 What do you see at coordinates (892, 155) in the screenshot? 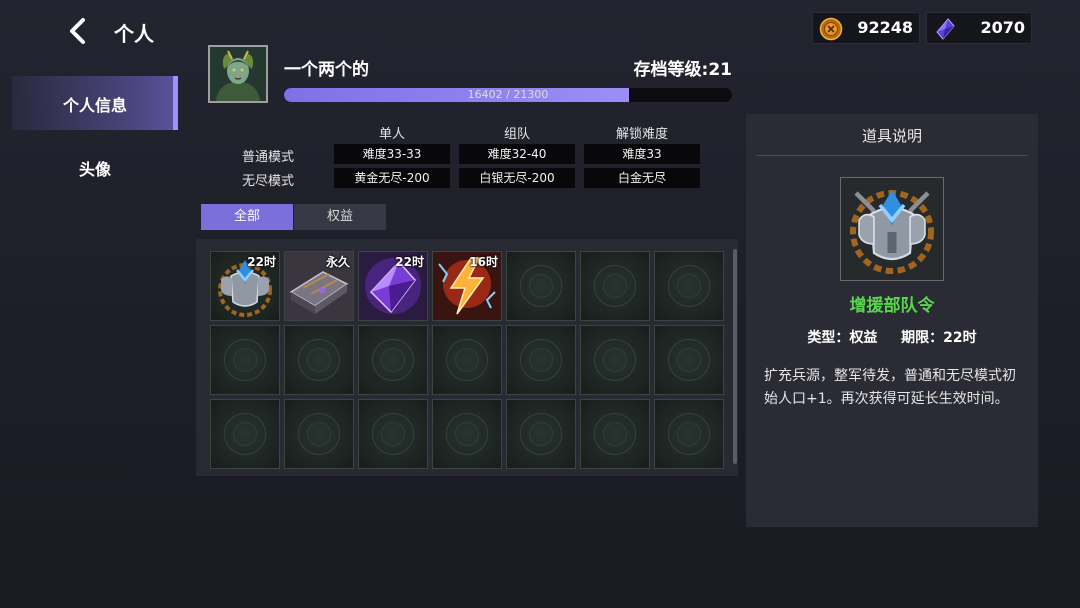
I see `divider` at bounding box center [892, 155].